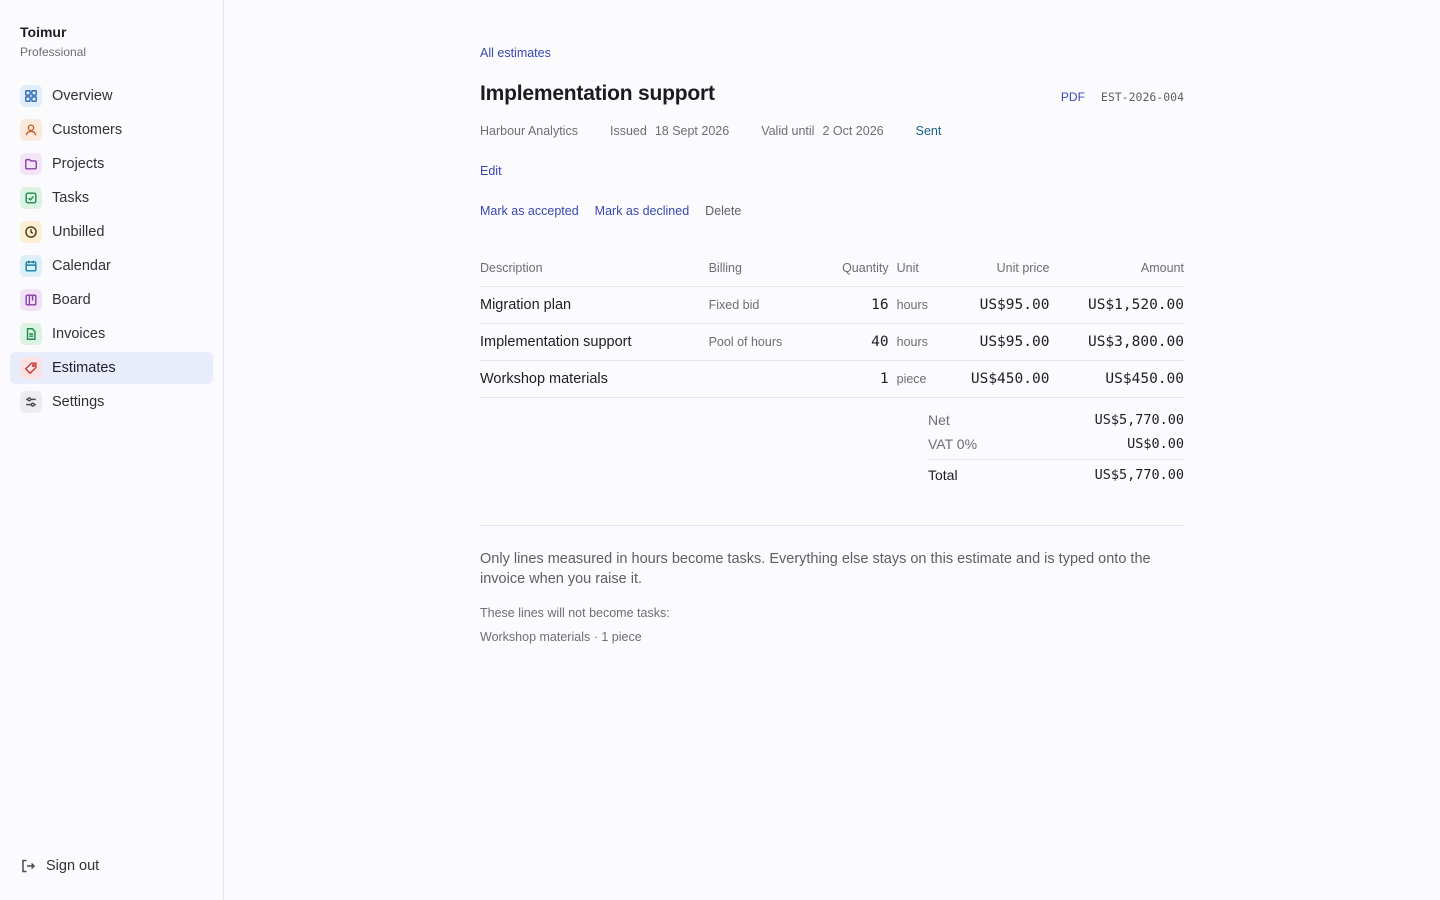 The width and height of the screenshot is (1440, 900). Describe the element at coordinates (78, 402) in the screenshot. I see `sidebar-item-label: Settings` at that location.